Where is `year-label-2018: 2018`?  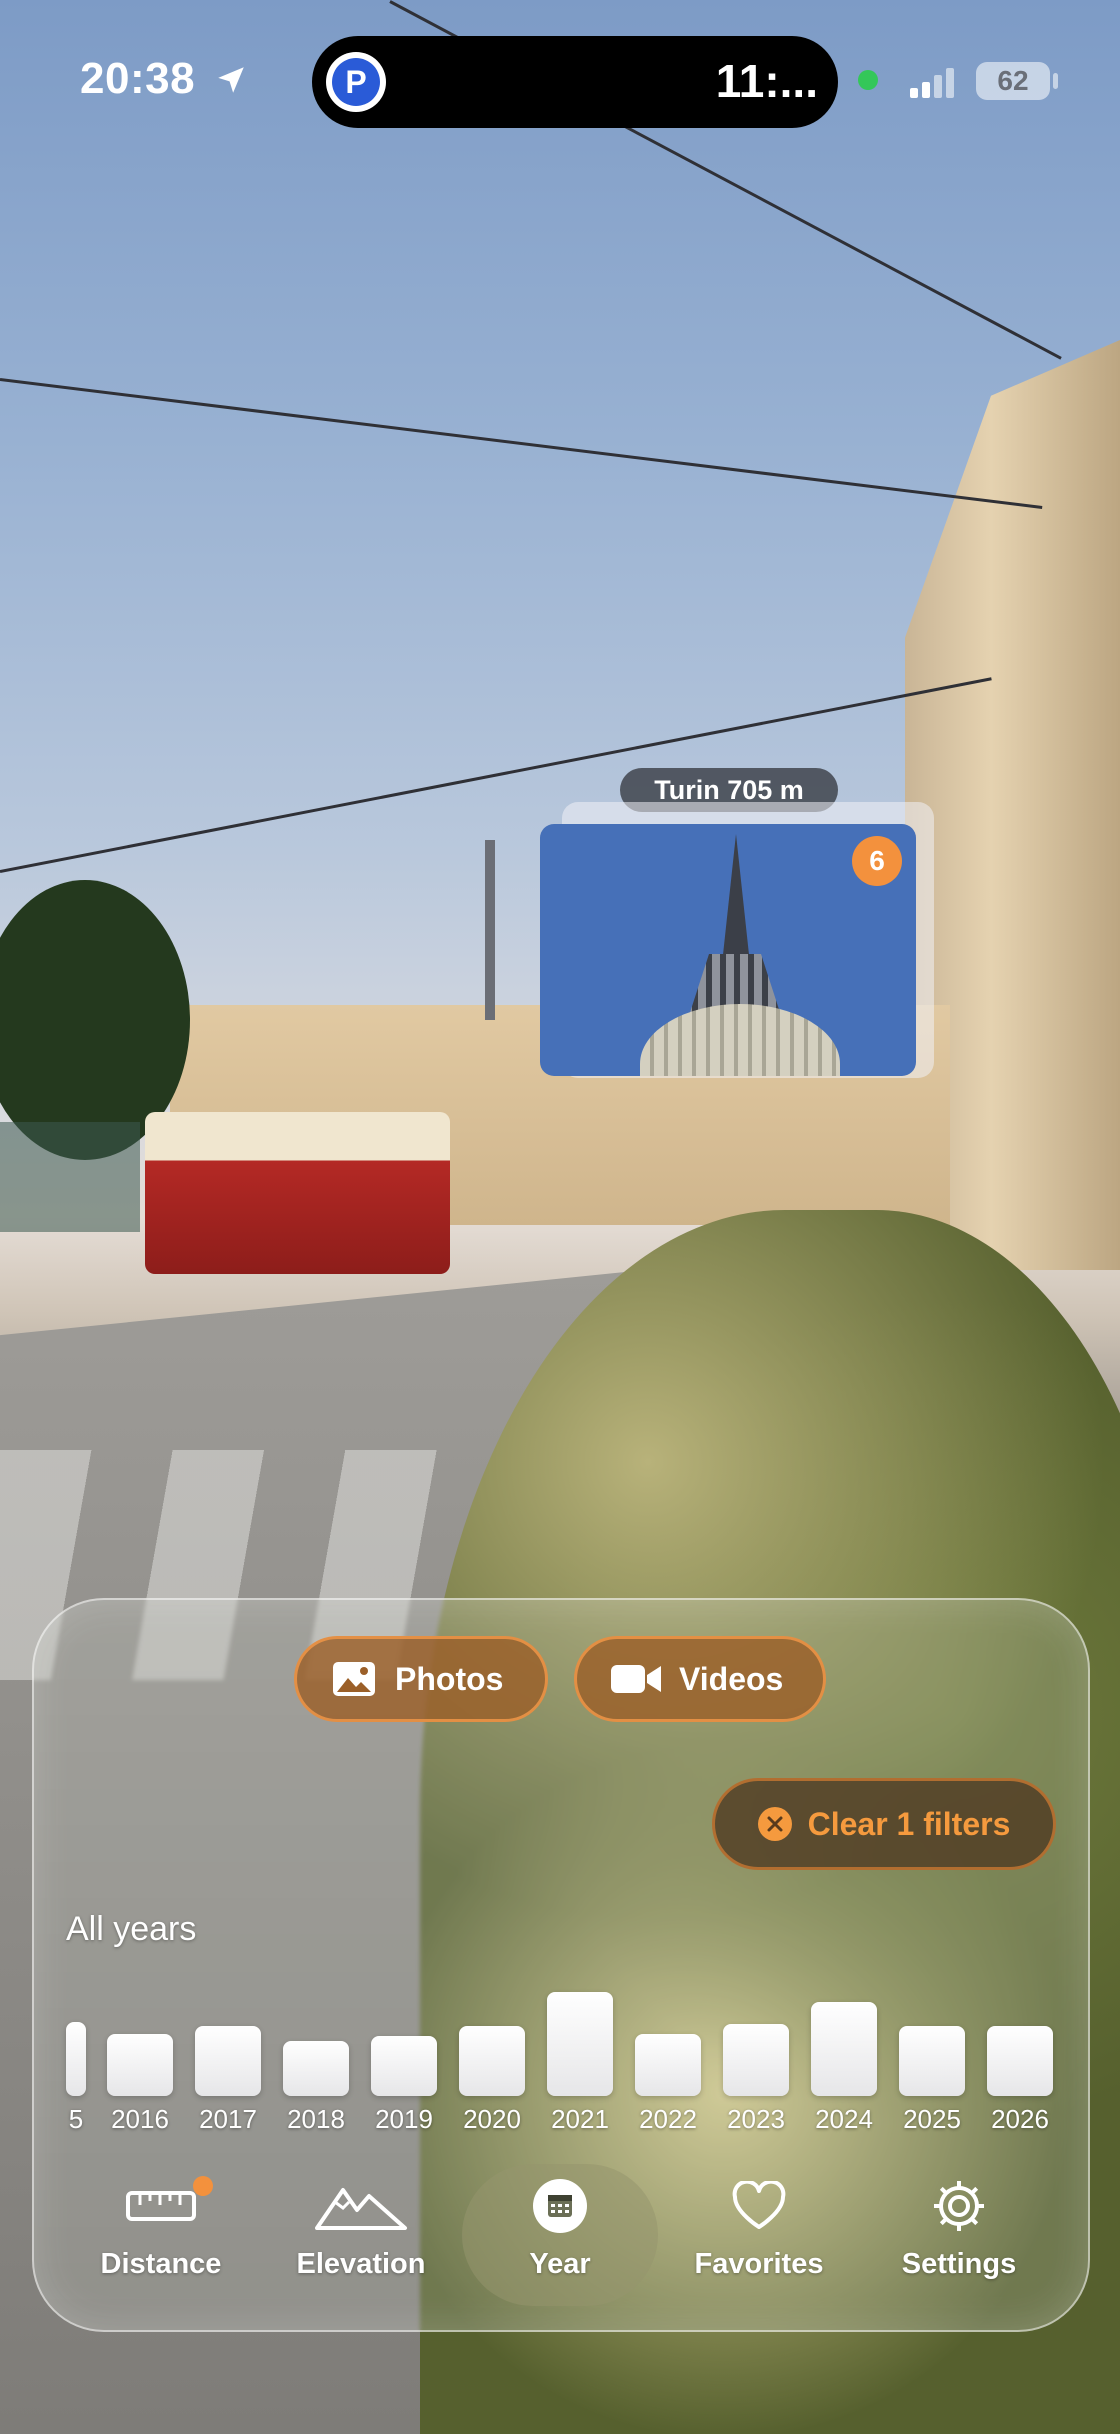 year-label-2018: 2018 is located at coordinates (316, 2119).